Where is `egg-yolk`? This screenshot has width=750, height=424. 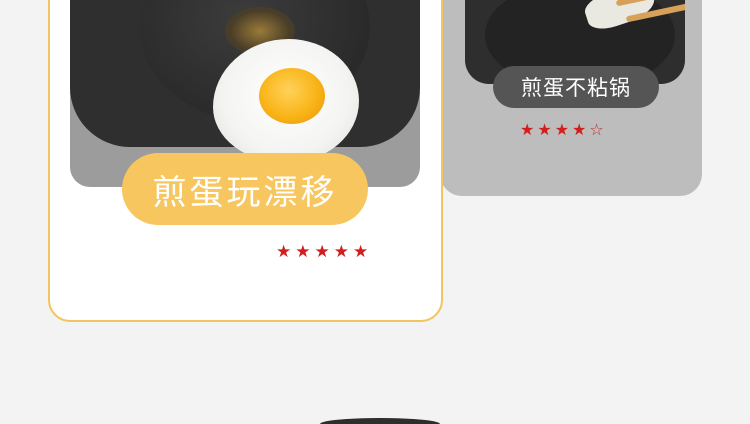 egg-yolk is located at coordinates (292, 96).